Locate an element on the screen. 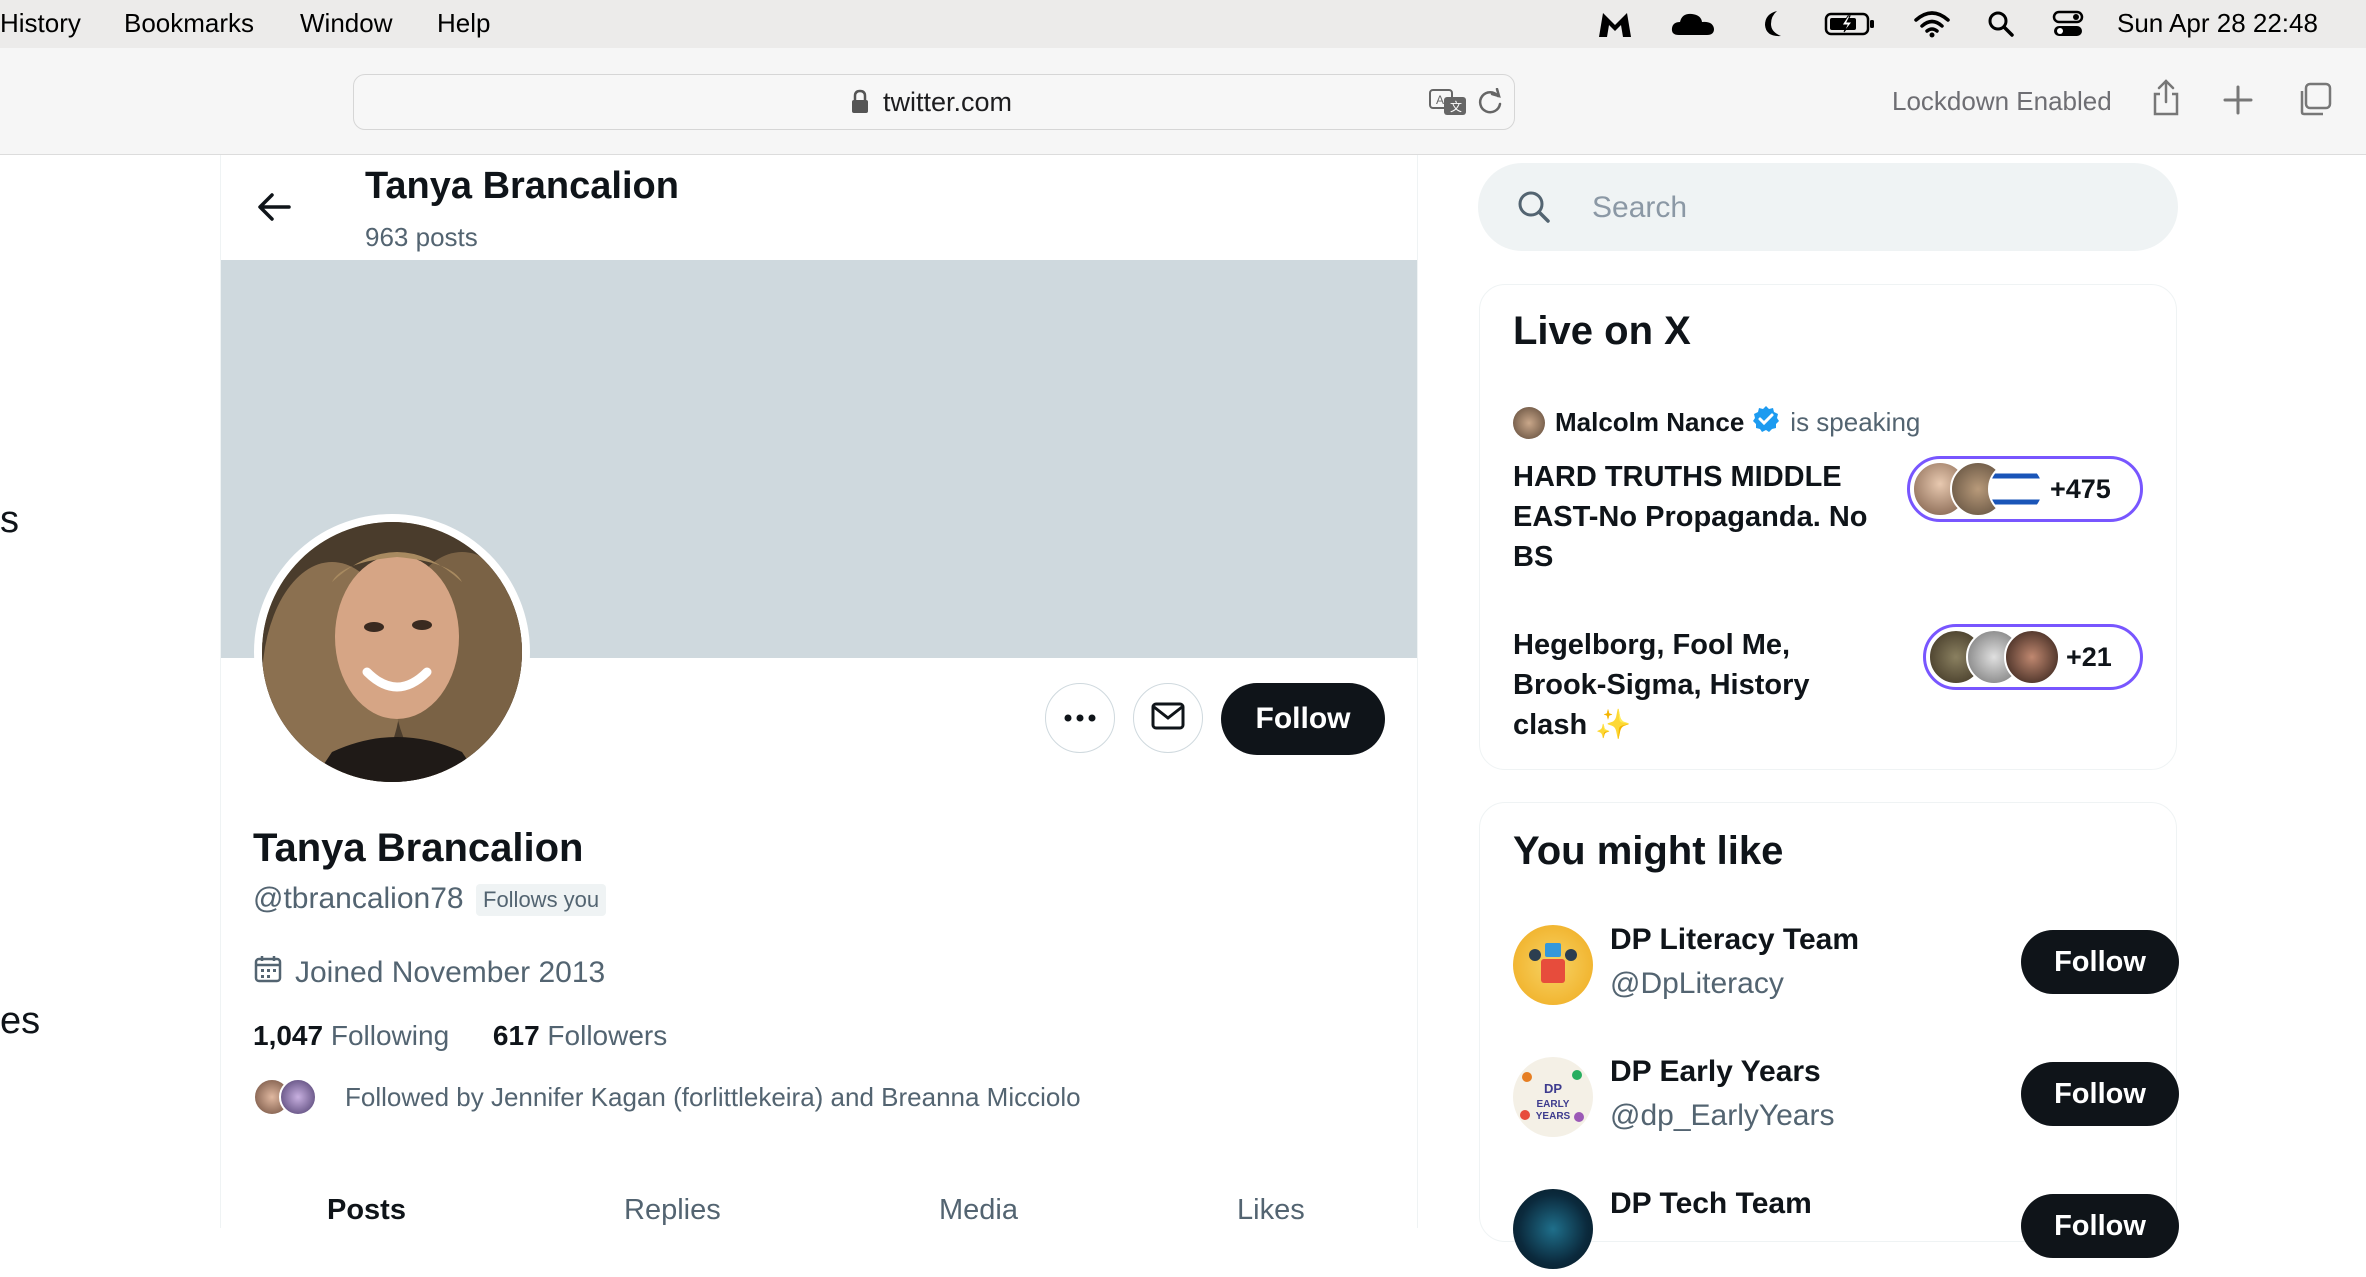 The image size is (2366, 1277). header-profile-name: Tanya Brancalion is located at coordinates (522, 186).